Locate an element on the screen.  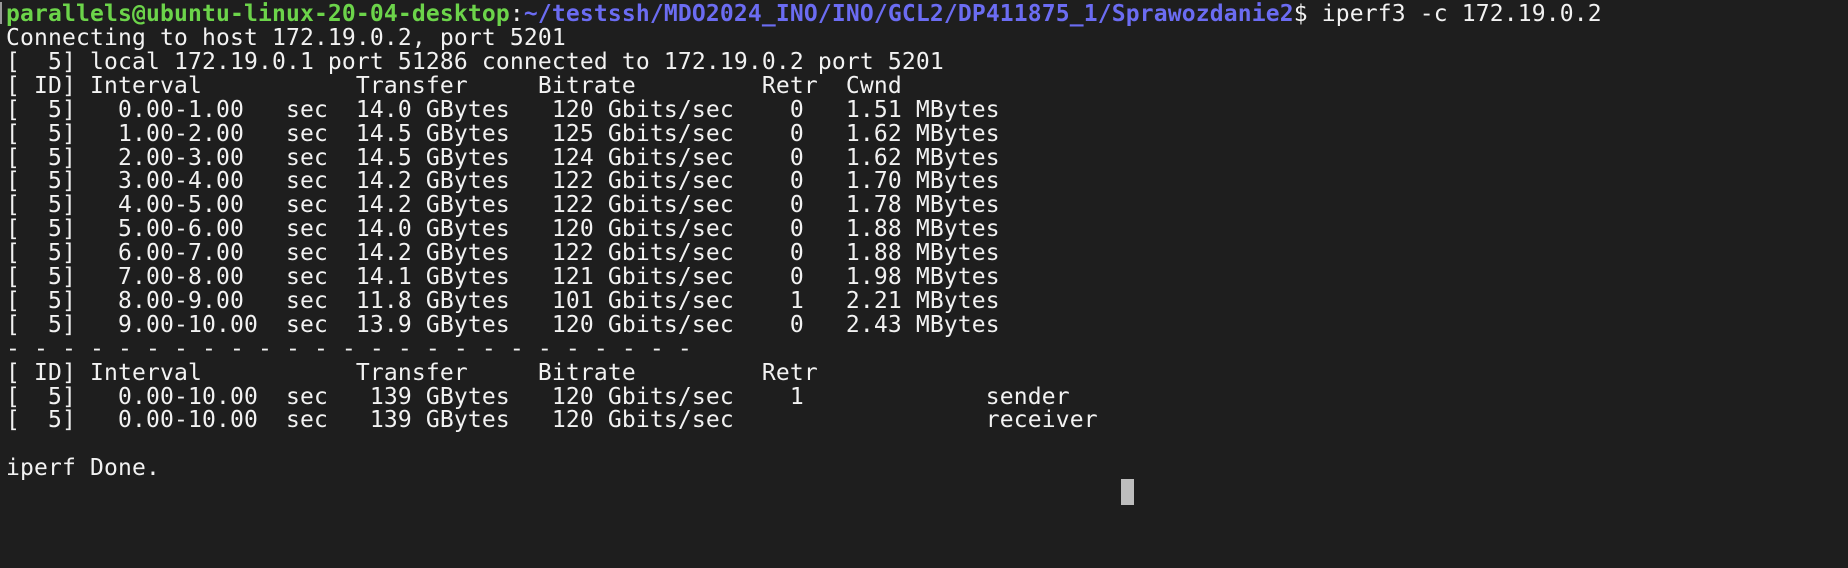
prompt-dollar: $ is located at coordinates (1307, 14).